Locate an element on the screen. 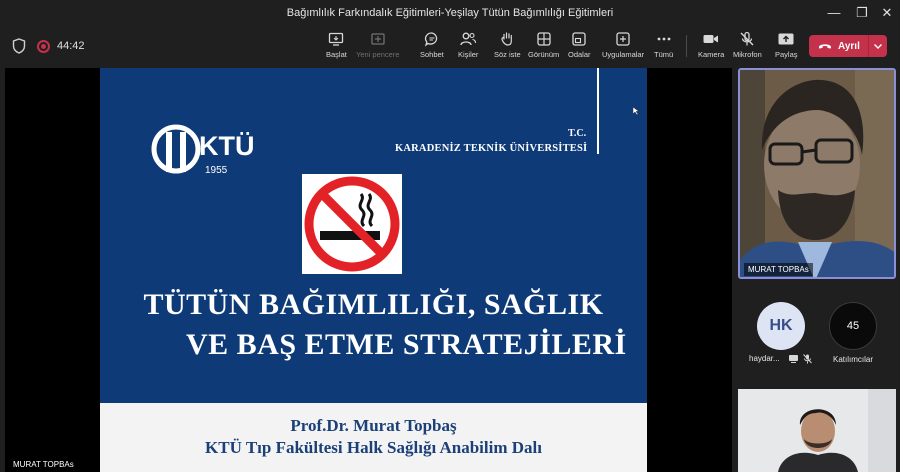 This screenshot has width=900, height=472. start-share-icon is located at coordinates (336, 39).